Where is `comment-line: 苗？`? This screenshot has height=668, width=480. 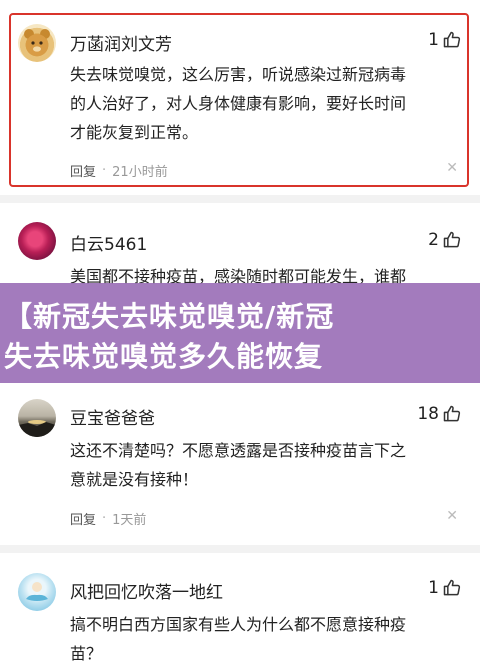
comment-line: 苗？ is located at coordinates (86, 653).